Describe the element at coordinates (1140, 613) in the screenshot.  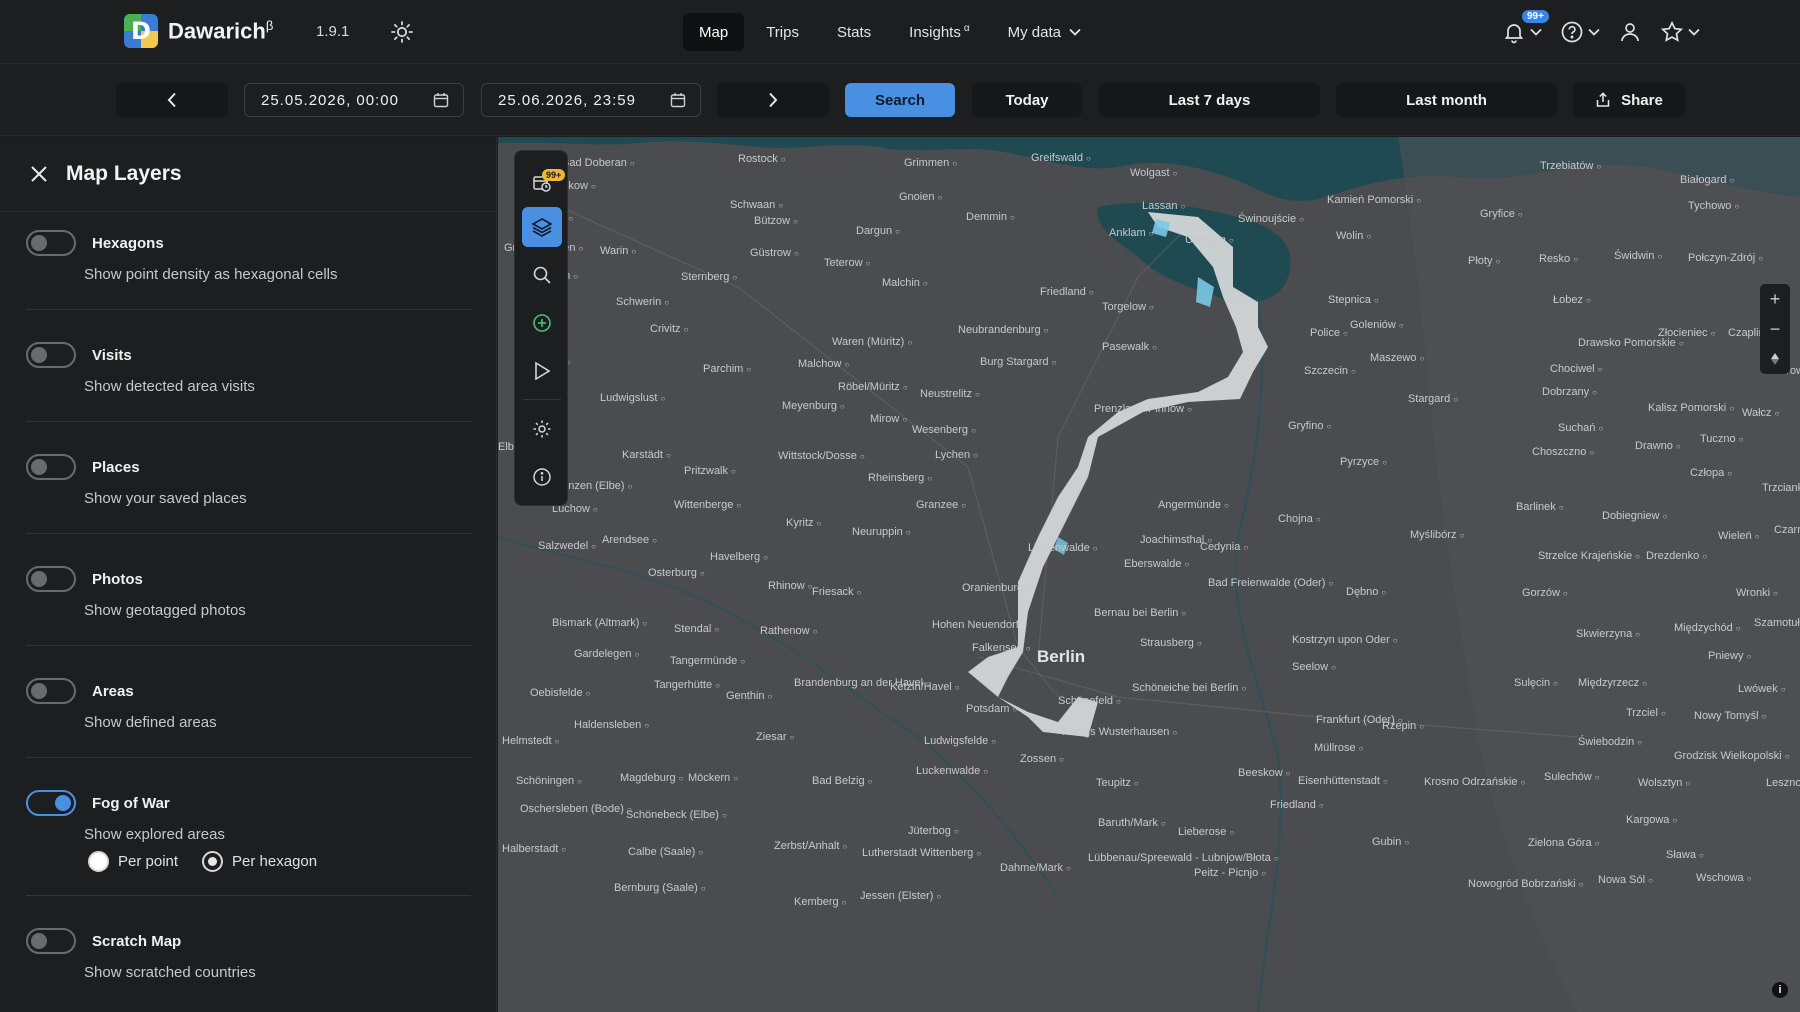
I see `city-label: Bernau bei Berlin` at that location.